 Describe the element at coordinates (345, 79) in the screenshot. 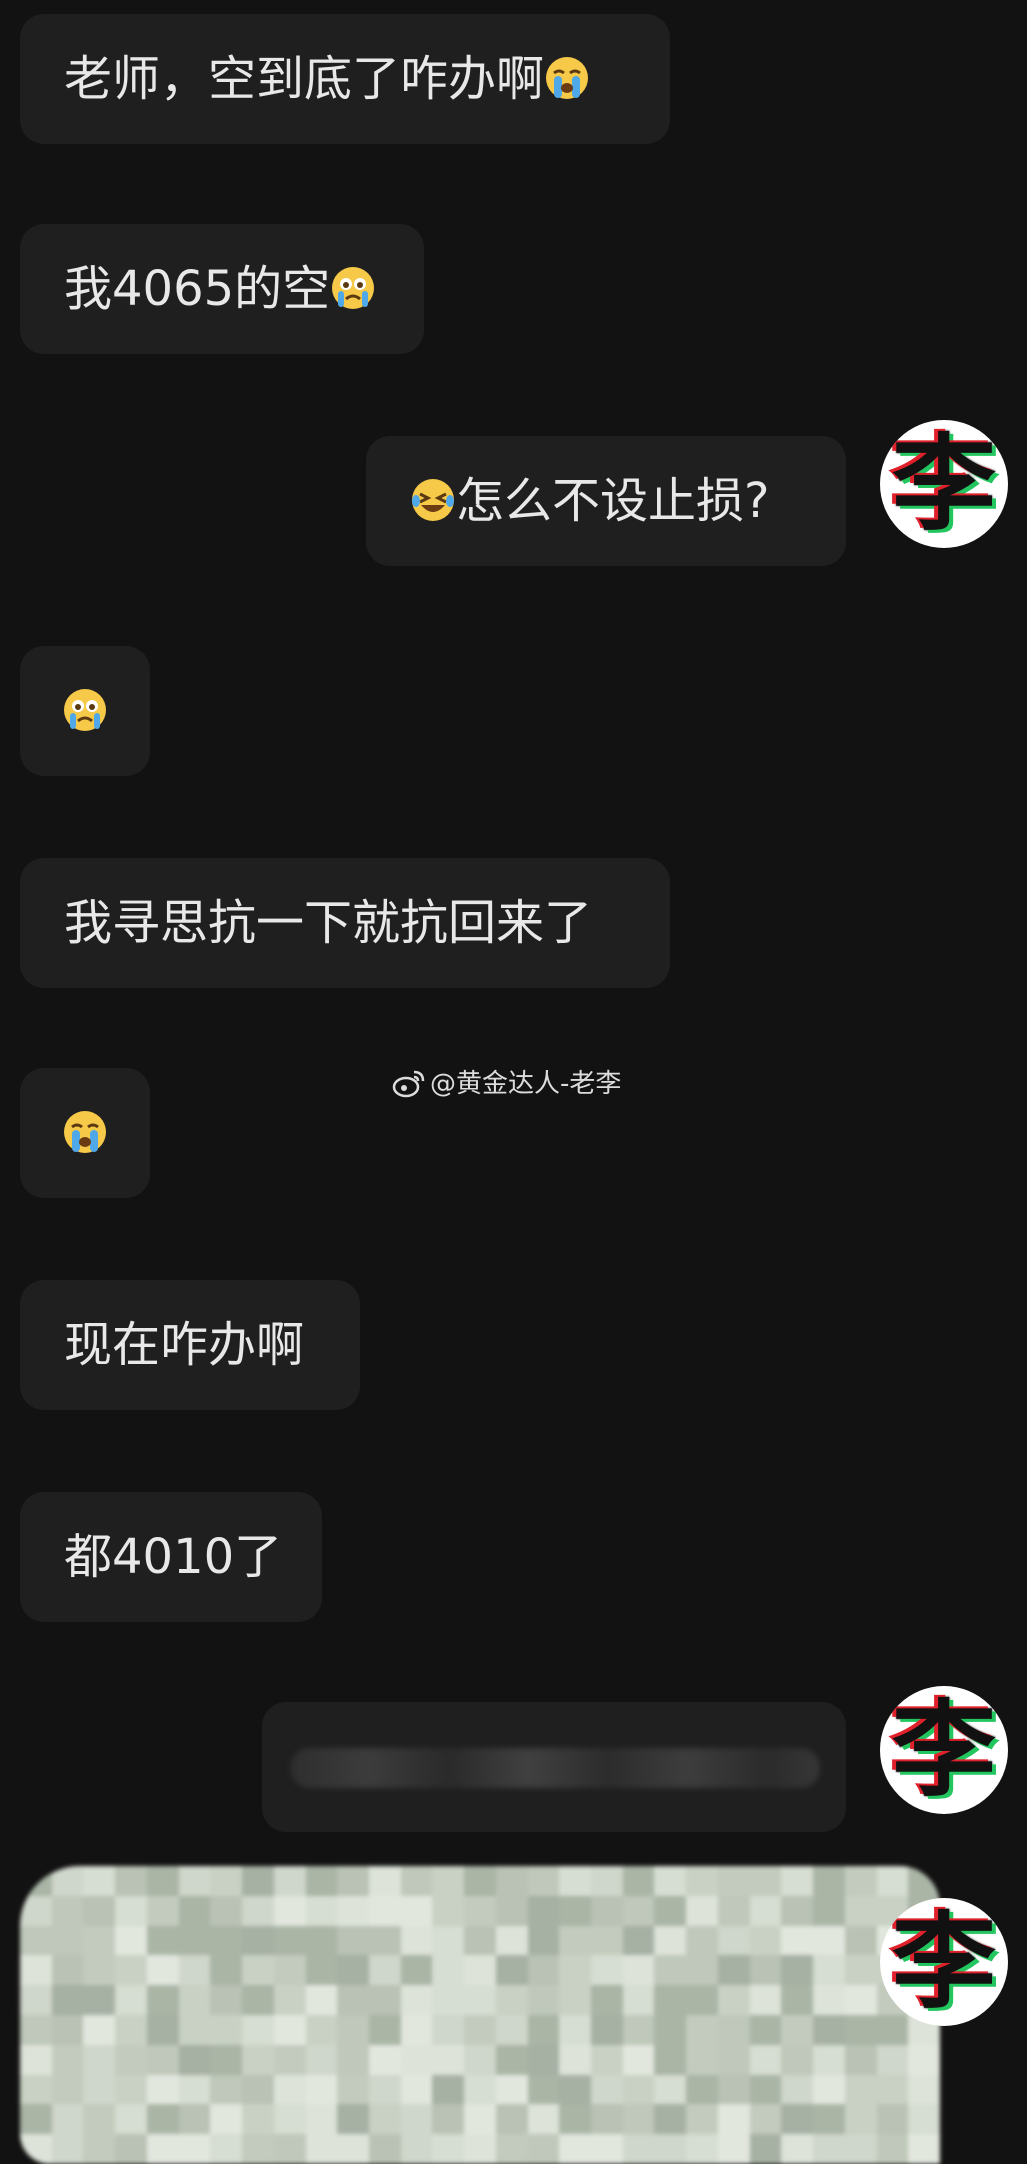

I see `message-bubble-incoming: 老师，空到底了咋办啊` at that location.